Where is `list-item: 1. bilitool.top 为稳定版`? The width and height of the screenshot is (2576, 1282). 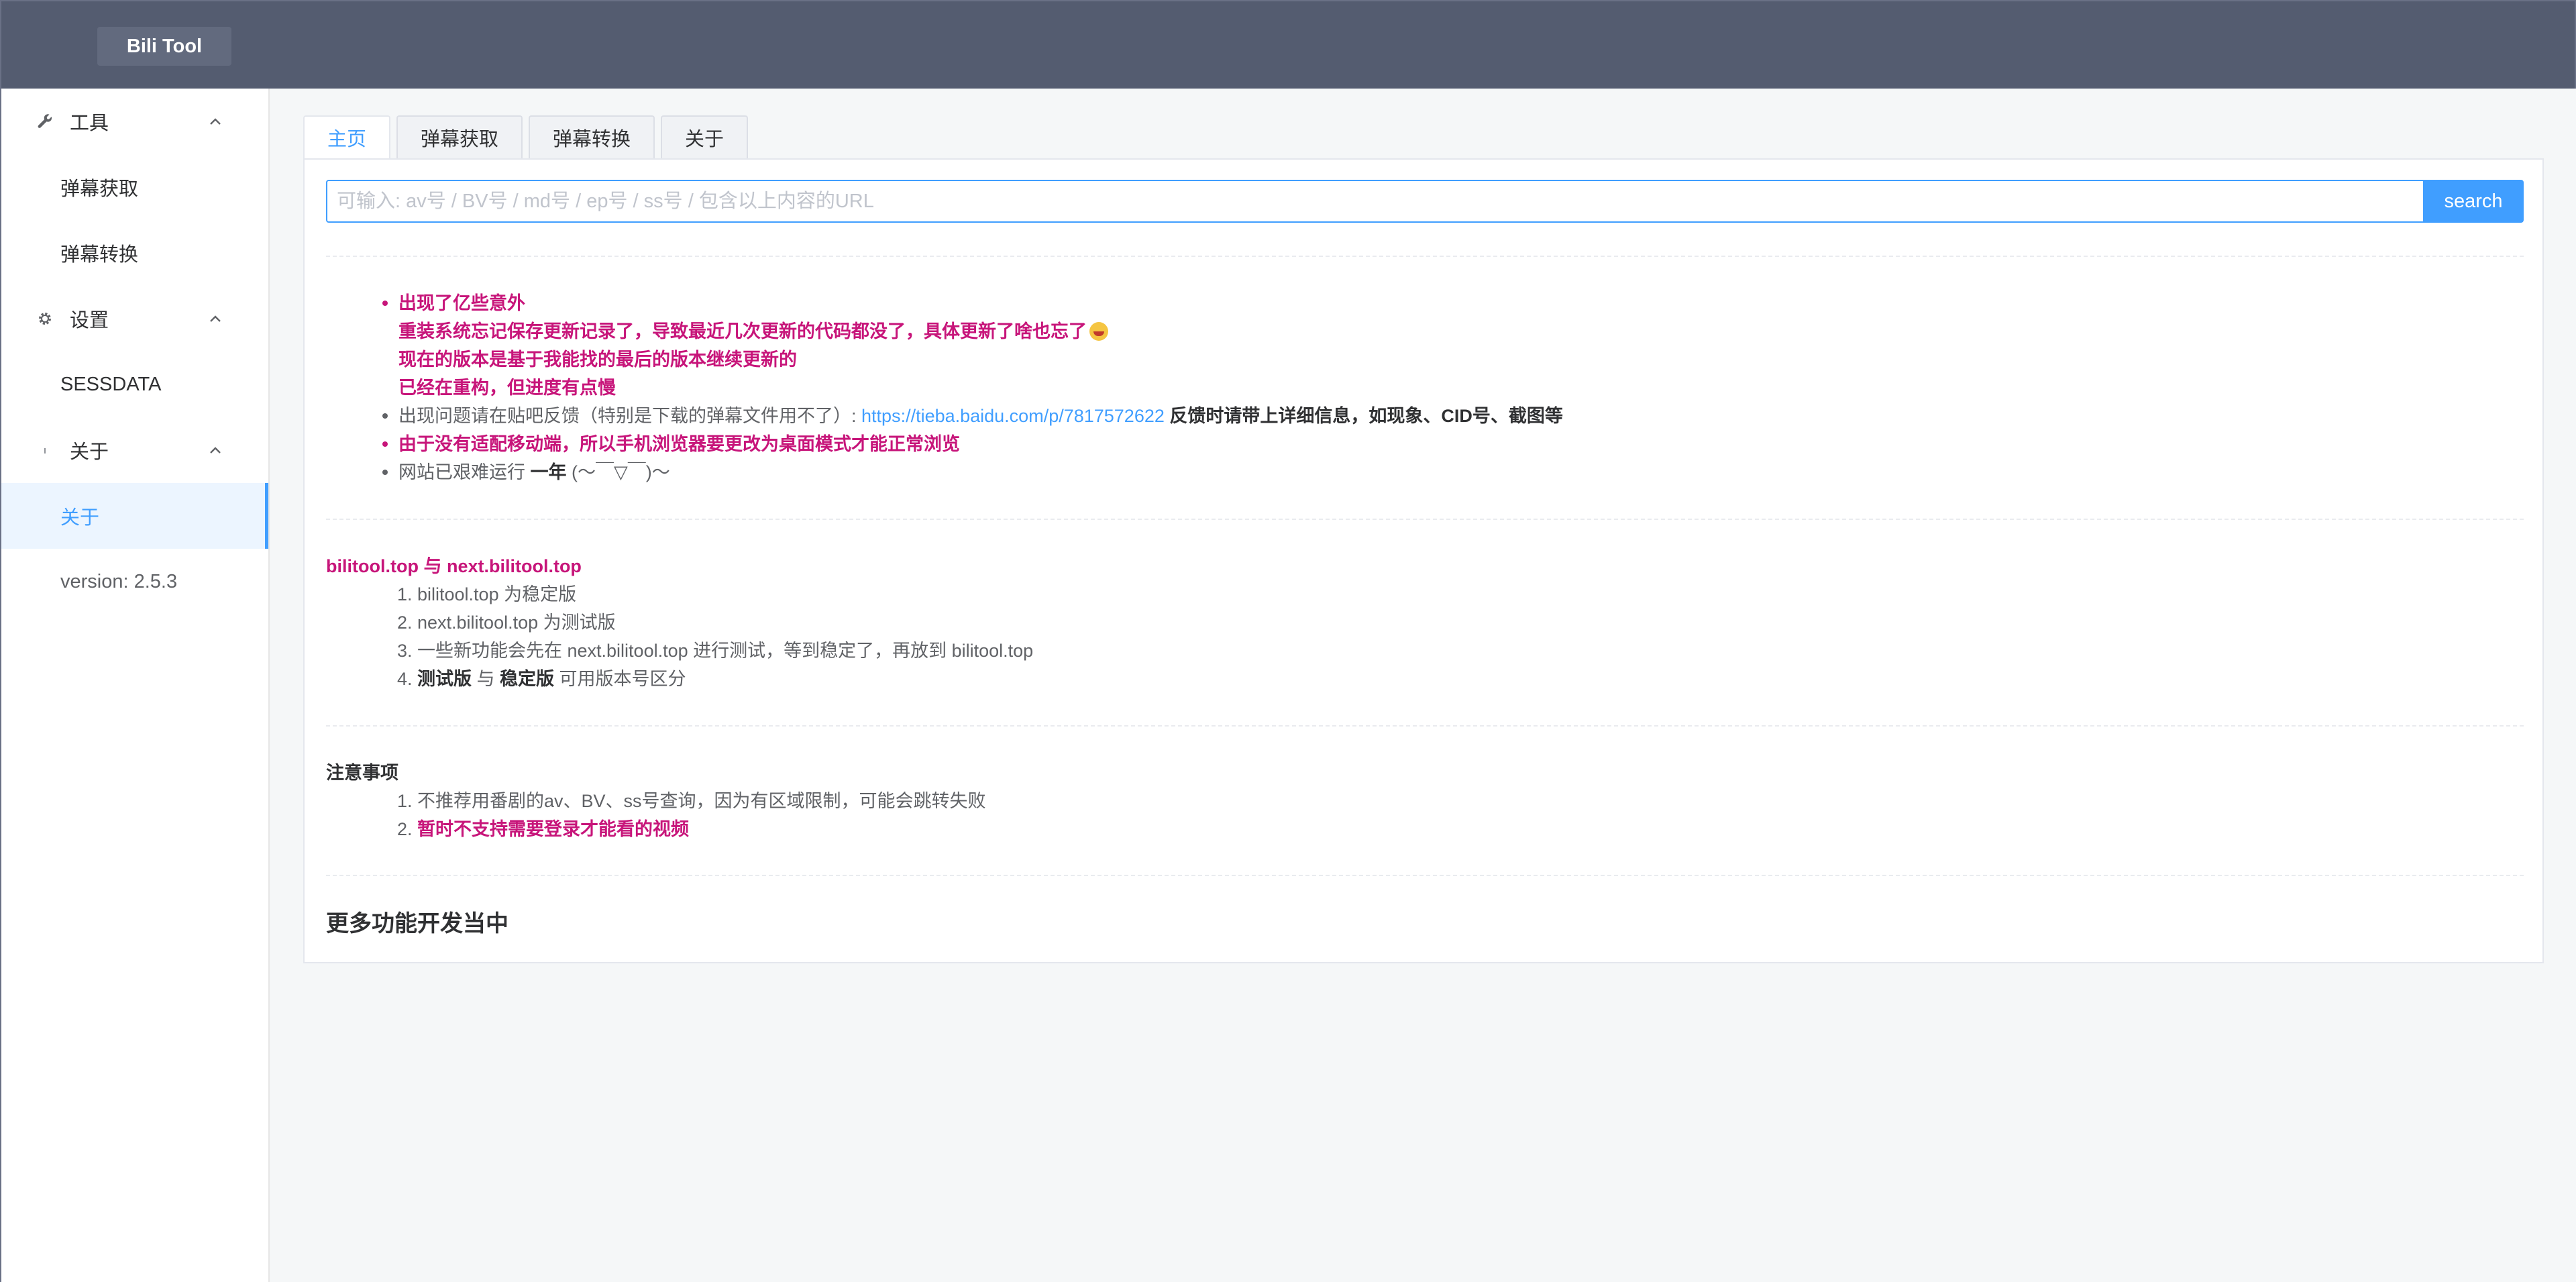
list-item: 1. bilitool.top 为稳定版 is located at coordinates (1460, 594).